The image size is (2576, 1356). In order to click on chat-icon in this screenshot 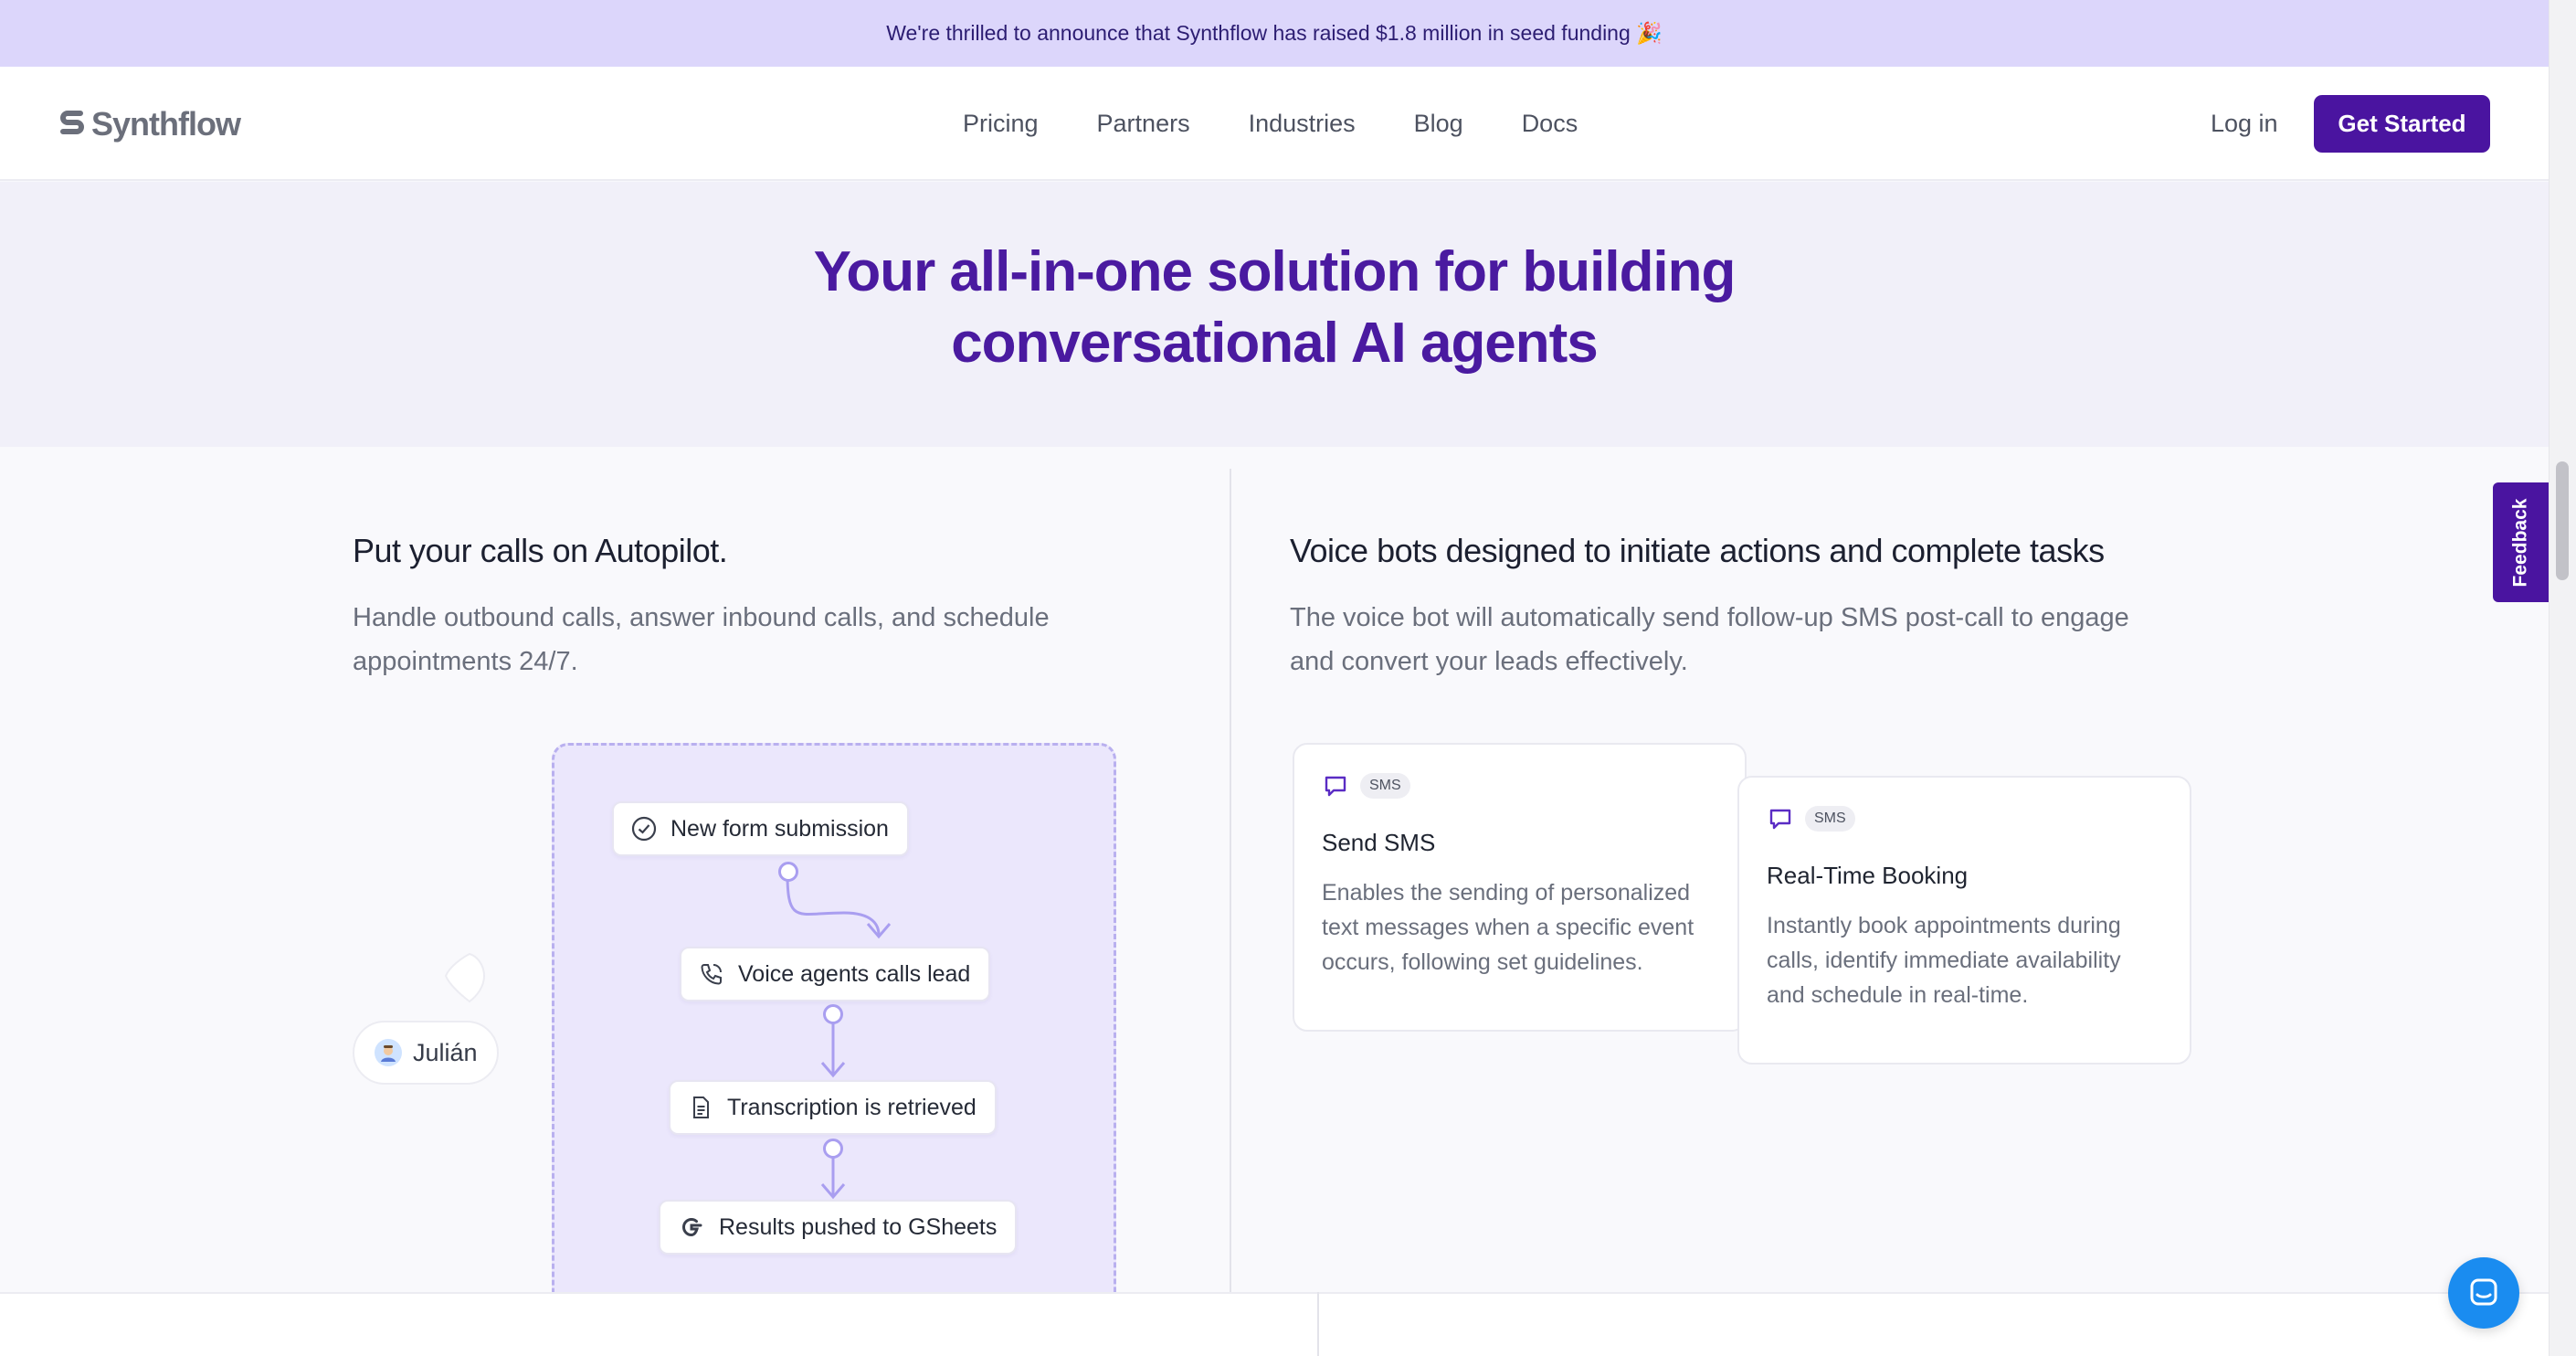, I will do `click(2483, 1292)`.